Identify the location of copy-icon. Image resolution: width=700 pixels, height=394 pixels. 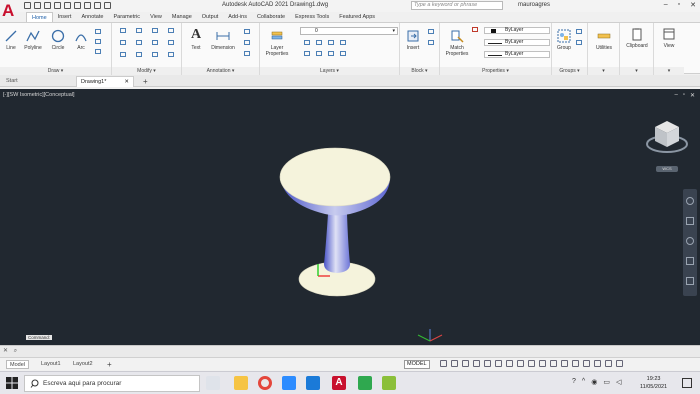
(123, 42).